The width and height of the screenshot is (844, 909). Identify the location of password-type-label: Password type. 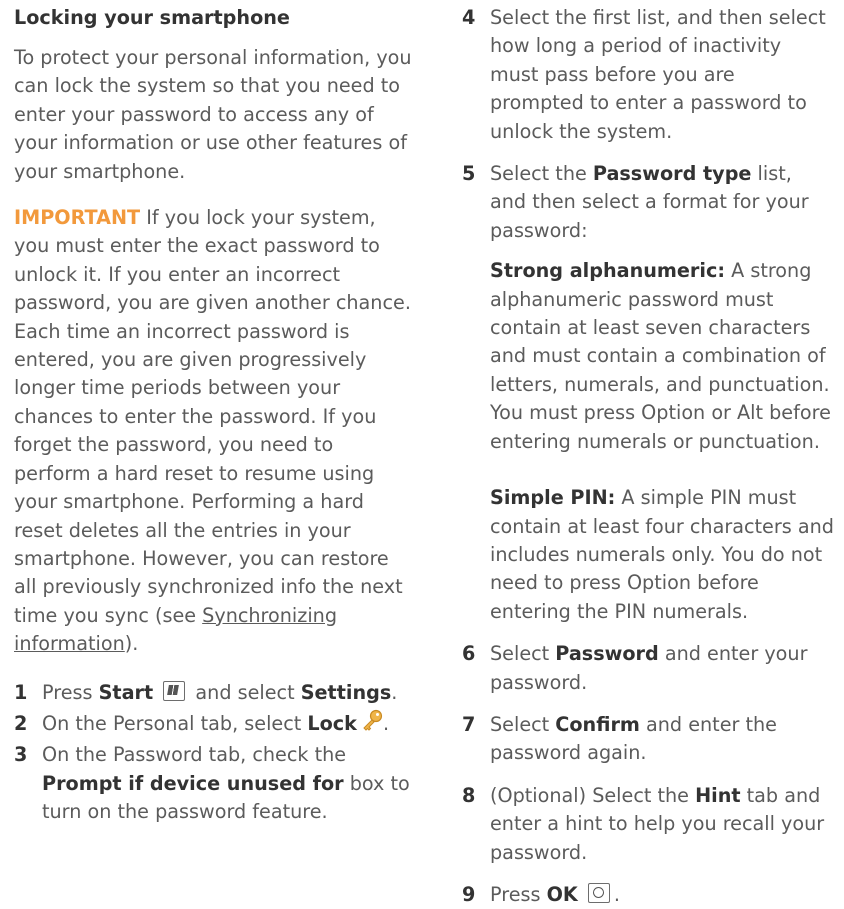
(672, 174).